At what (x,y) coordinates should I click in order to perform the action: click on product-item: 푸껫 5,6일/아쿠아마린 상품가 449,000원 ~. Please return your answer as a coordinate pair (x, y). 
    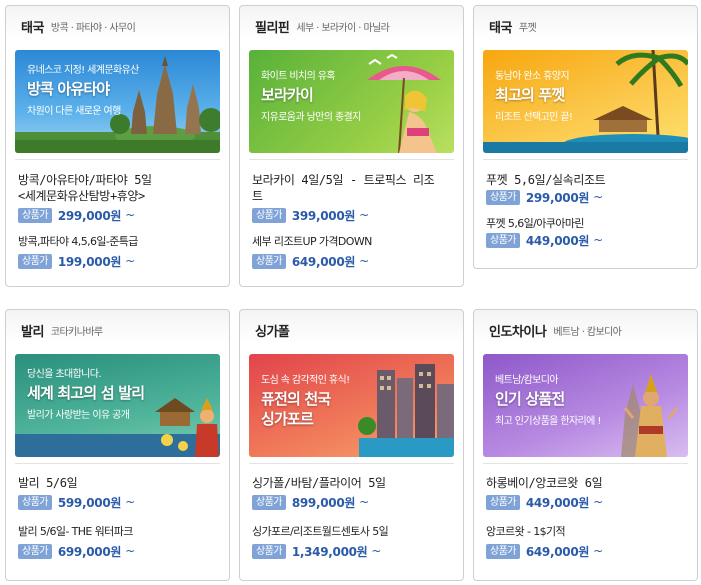
    Looking at the image, I should click on (585, 232).